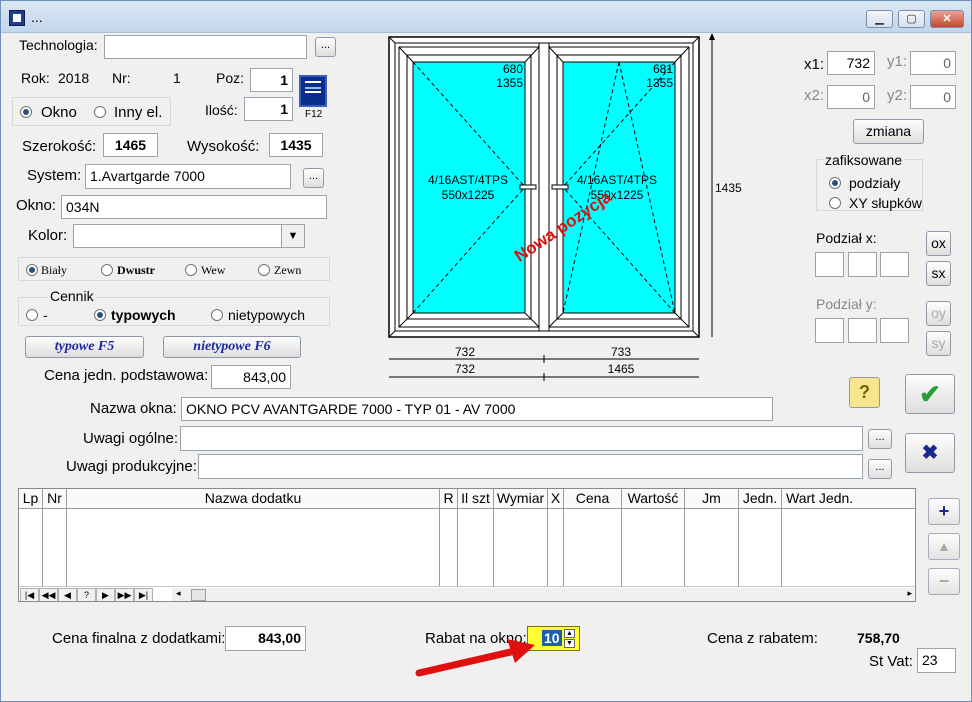  I want to click on remove-row-minus-icon: −, so click(944, 581).